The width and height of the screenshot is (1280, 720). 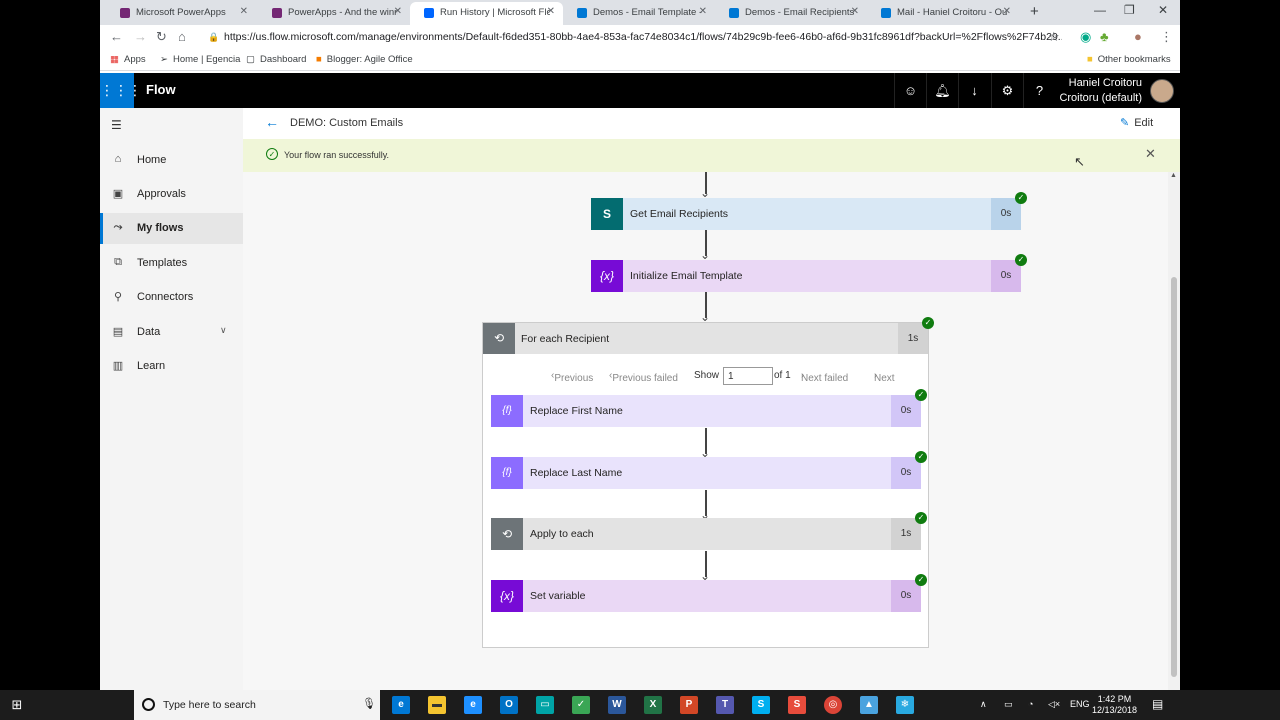 I want to click on reload-icon: ↻, so click(x=161, y=37).